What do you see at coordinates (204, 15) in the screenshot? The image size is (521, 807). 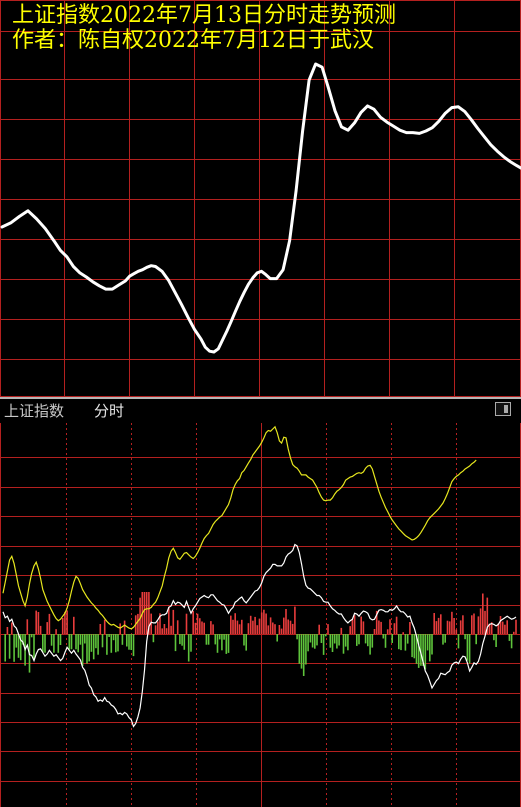 I see `chart-title: 上证指数2022年7月13日分时走势预测` at bounding box center [204, 15].